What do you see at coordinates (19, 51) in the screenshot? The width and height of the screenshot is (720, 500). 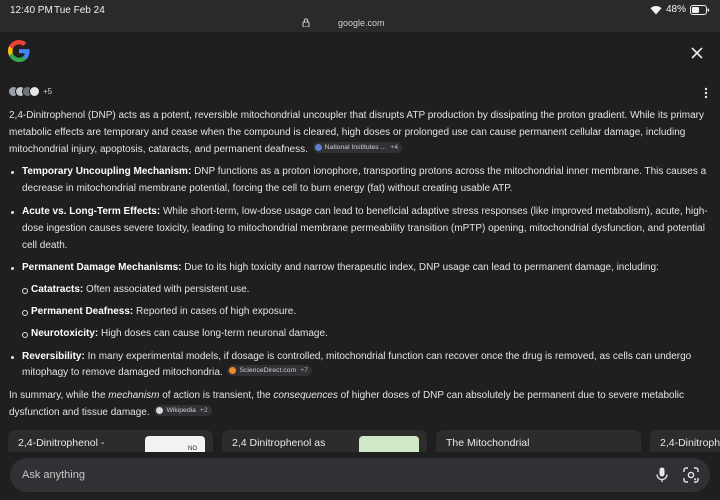 I see `google-logo-icon` at bounding box center [19, 51].